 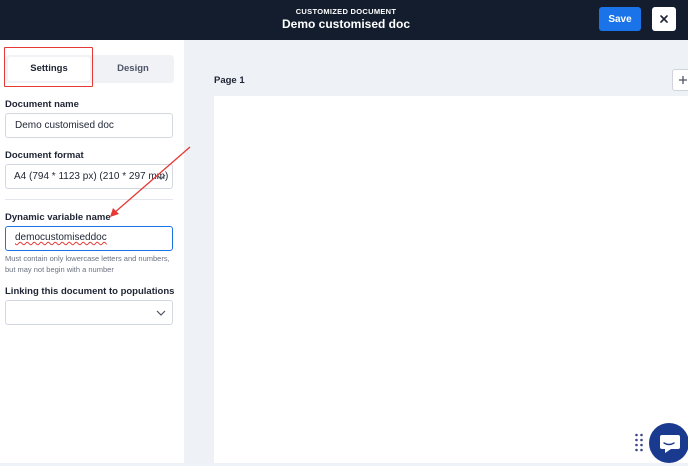 What do you see at coordinates (48, 67) in the screenshot?
I see `annotation-highlight-box` at bounding box center [48, 67].